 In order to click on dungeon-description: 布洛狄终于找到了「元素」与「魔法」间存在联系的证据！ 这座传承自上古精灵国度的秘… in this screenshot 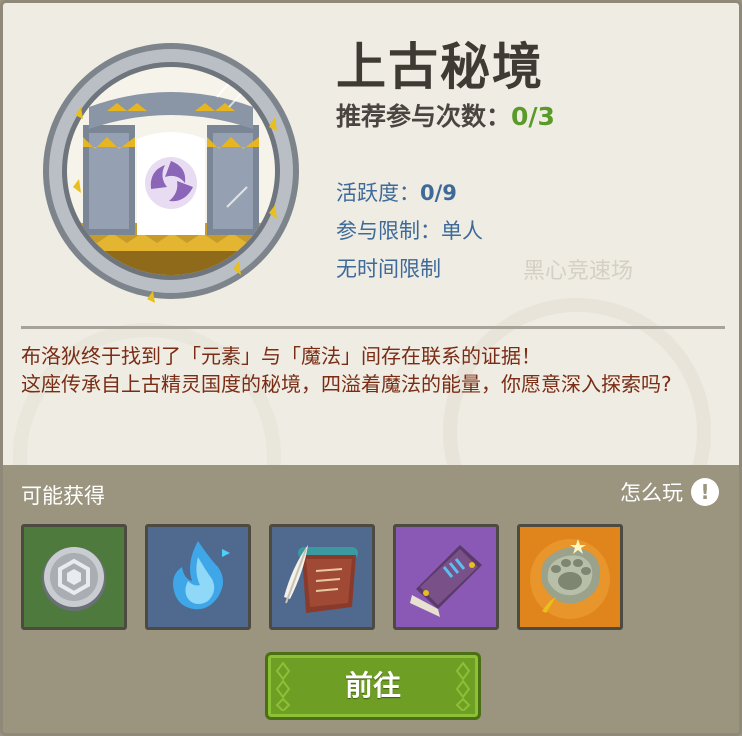, I will do `click(376, 370)`.